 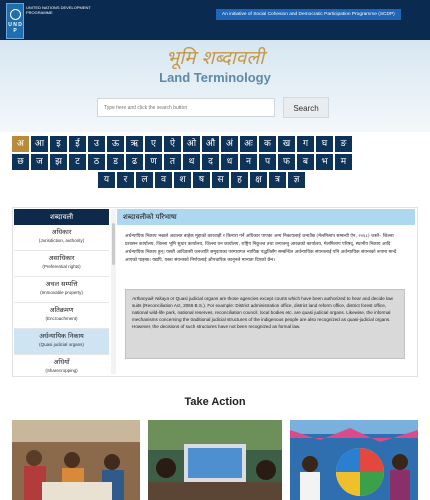 What do you see at coordinates (61, 370) in the screenshot?
I see `term-english: (Sharecropping)` at bounding box center [61, 370].